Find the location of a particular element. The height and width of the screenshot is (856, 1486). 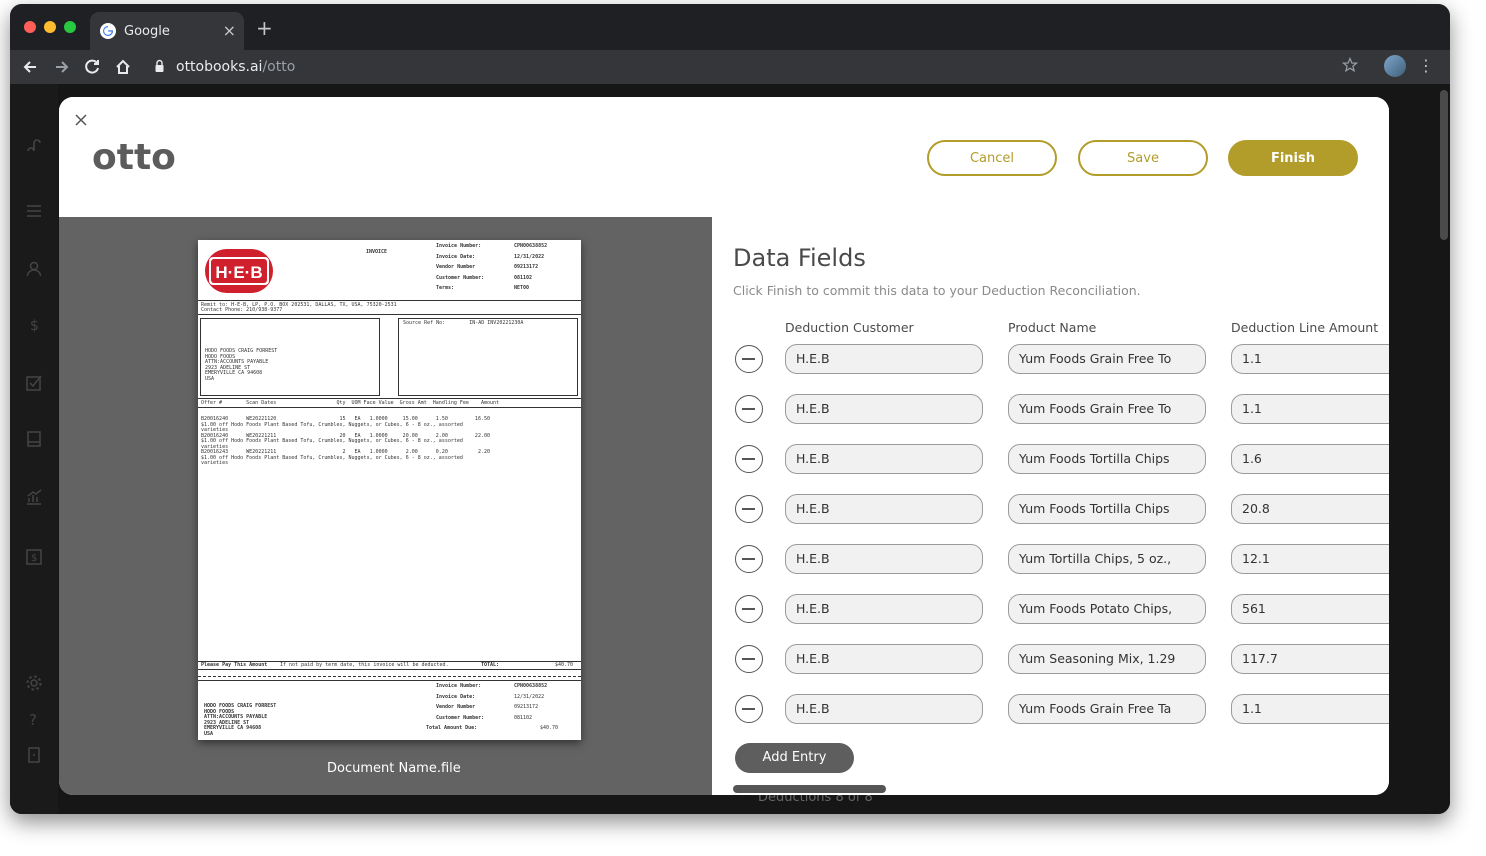

amount-field: 1.6 is located at coordinates (1310, 459).